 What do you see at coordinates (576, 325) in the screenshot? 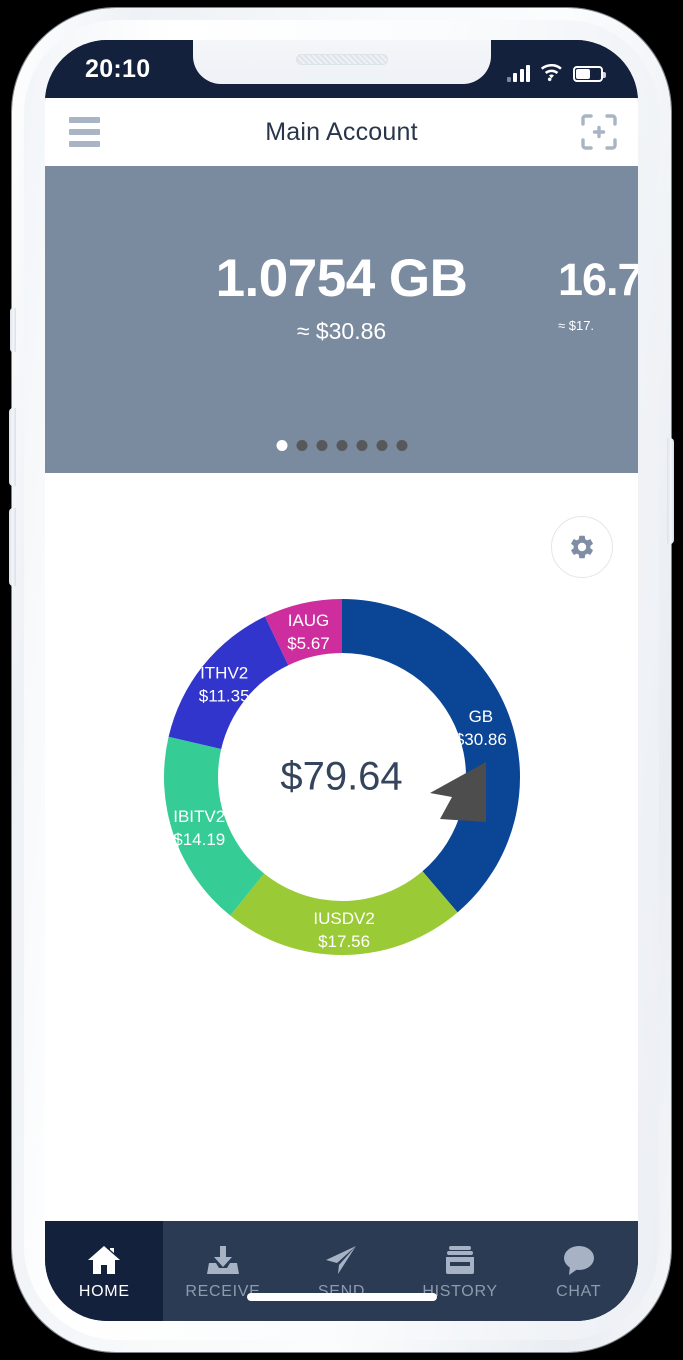
I see `balance-fiat-value-next: ≈ $17.` at bounding box center [576, 325].